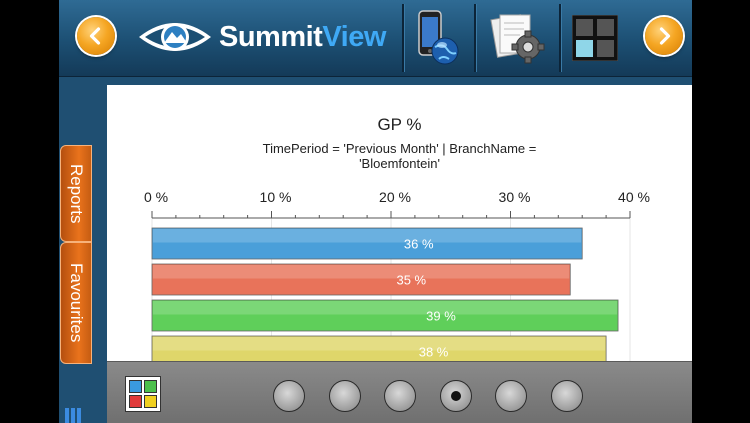  I want to click on bars-icon, so click(73, 415).